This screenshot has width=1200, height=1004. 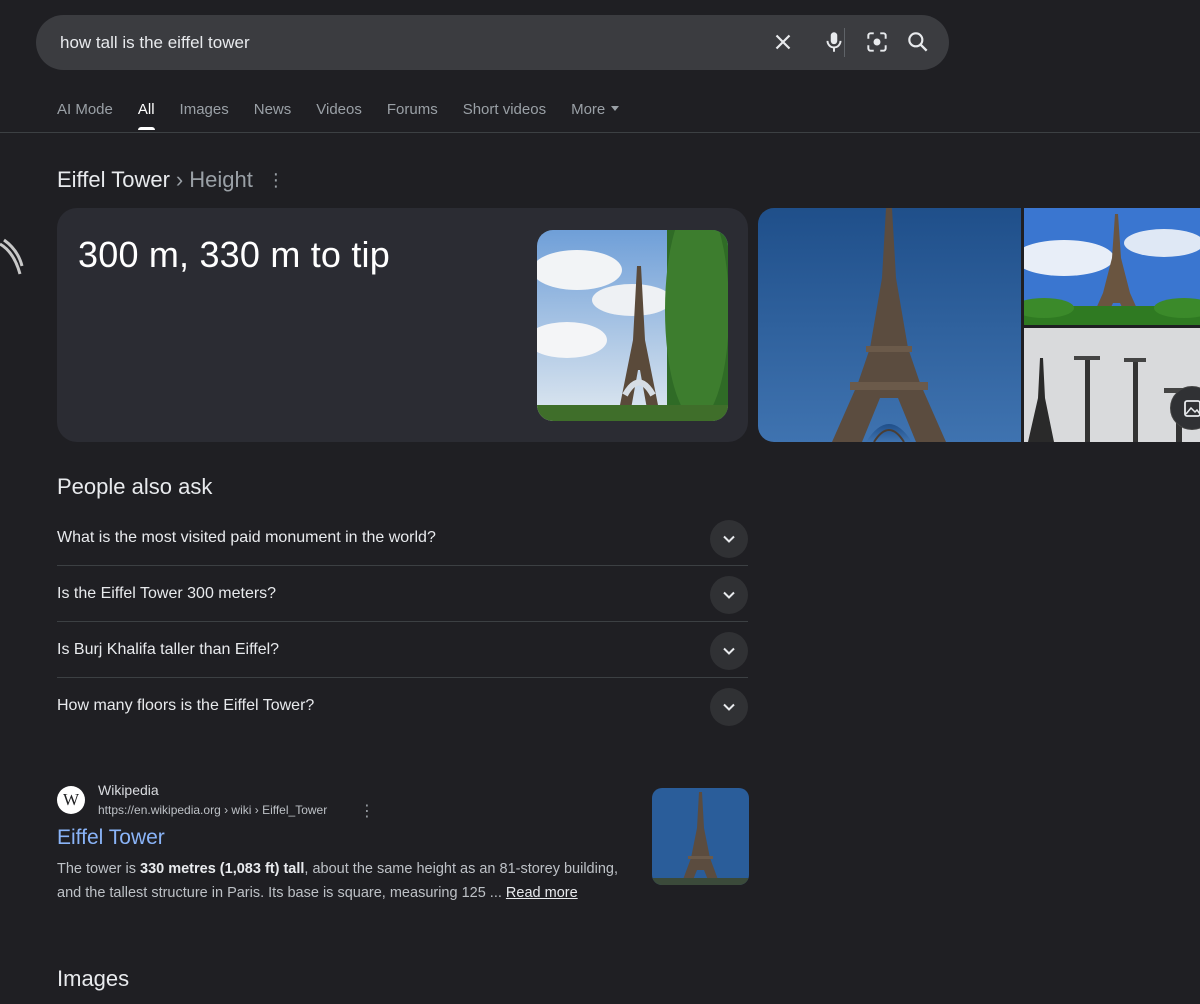 What do you see at coordinates (98, 869) in the screenshot?
I see `snippet-text: The tower is` at bounding box center [98, 869].